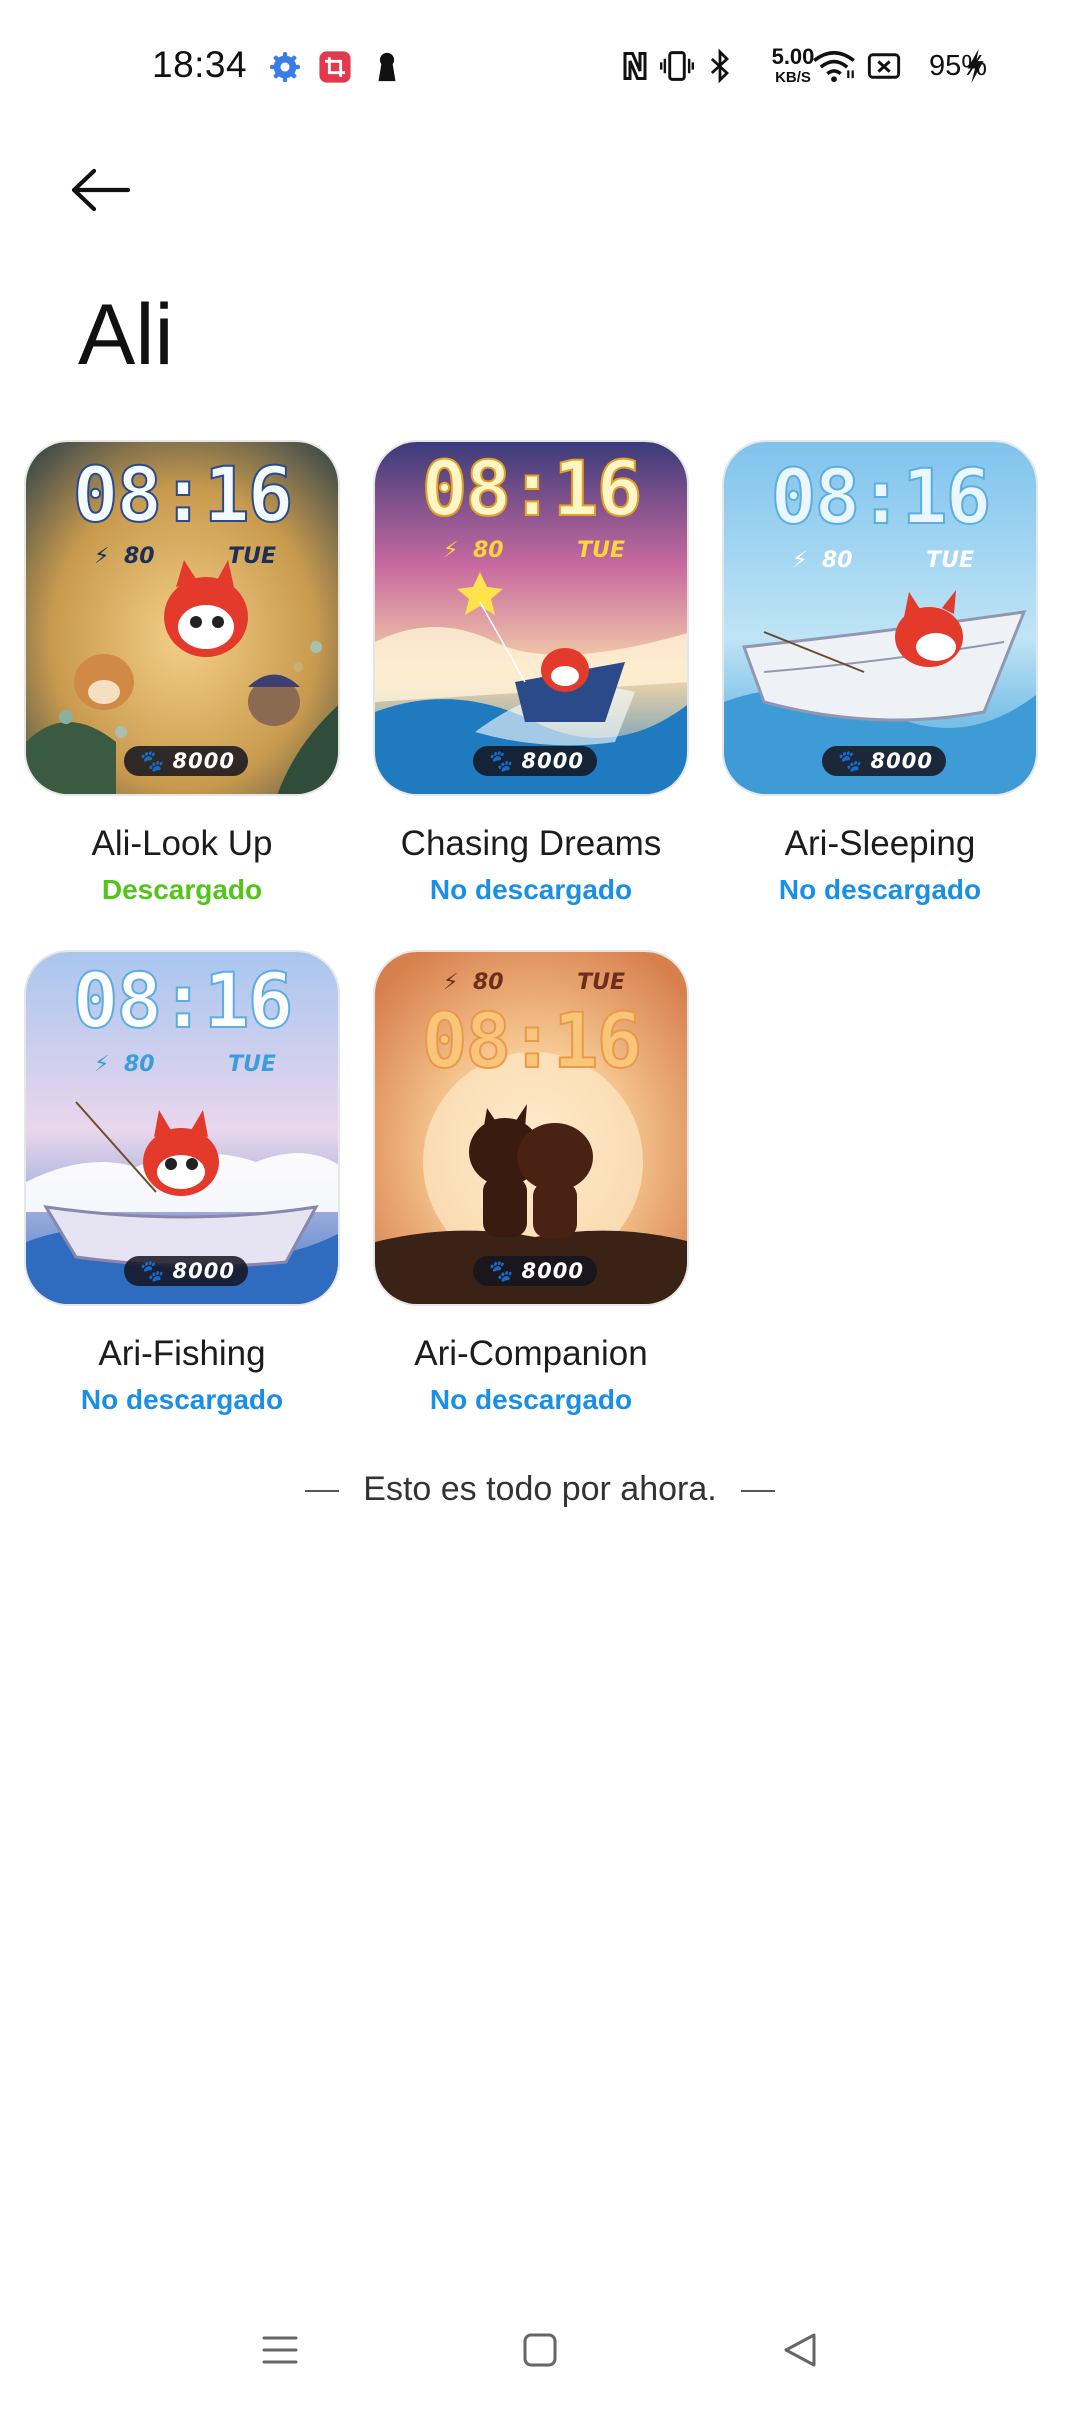 The width and height of the screenshot is (1080, 2412). I want to click on back-button, so click(120, 190).